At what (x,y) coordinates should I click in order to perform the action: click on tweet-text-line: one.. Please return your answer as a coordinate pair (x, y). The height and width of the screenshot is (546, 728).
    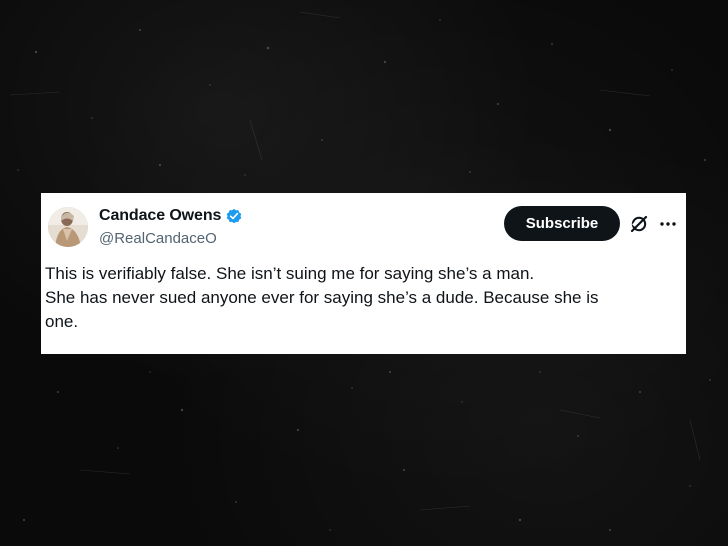
    Looking at the image, I should click on (62, 321).